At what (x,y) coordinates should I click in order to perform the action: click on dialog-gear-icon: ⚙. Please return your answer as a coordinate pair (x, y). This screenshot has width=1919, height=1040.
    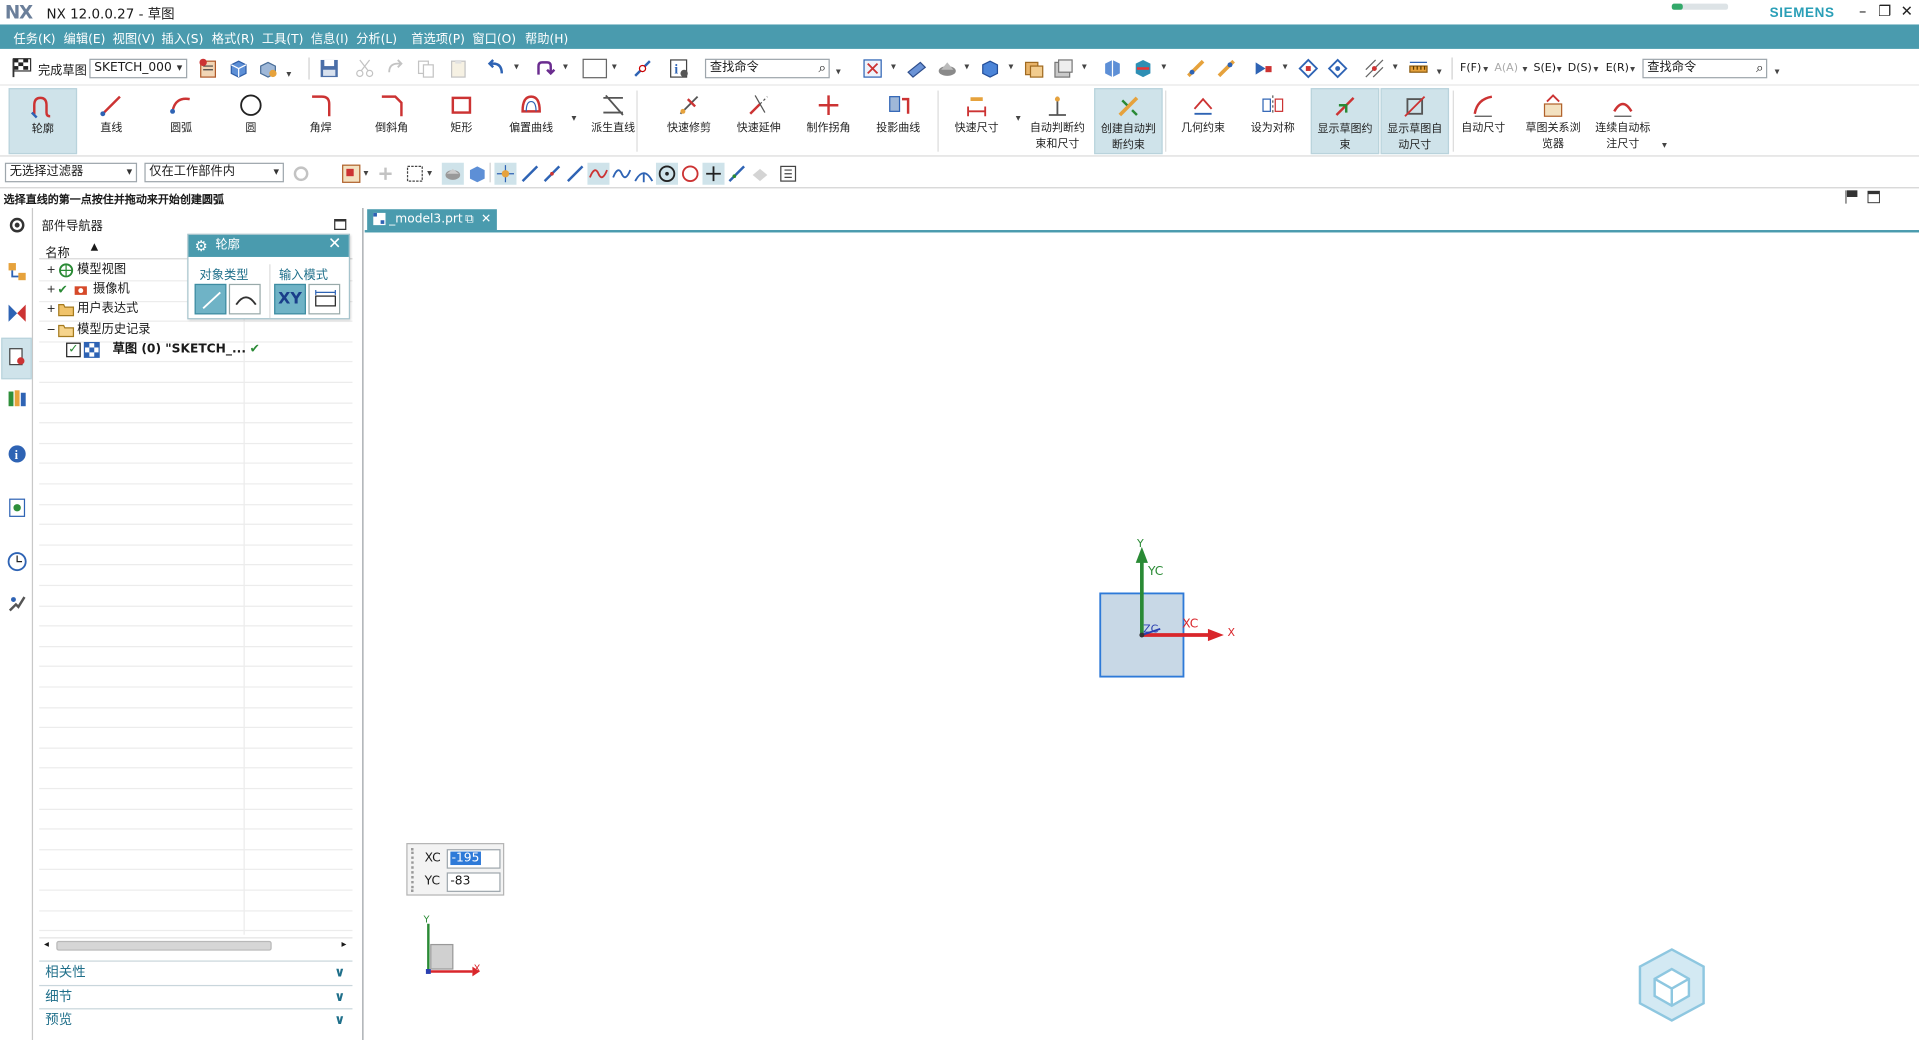
    Looking at the image, I should click on (201, 245).